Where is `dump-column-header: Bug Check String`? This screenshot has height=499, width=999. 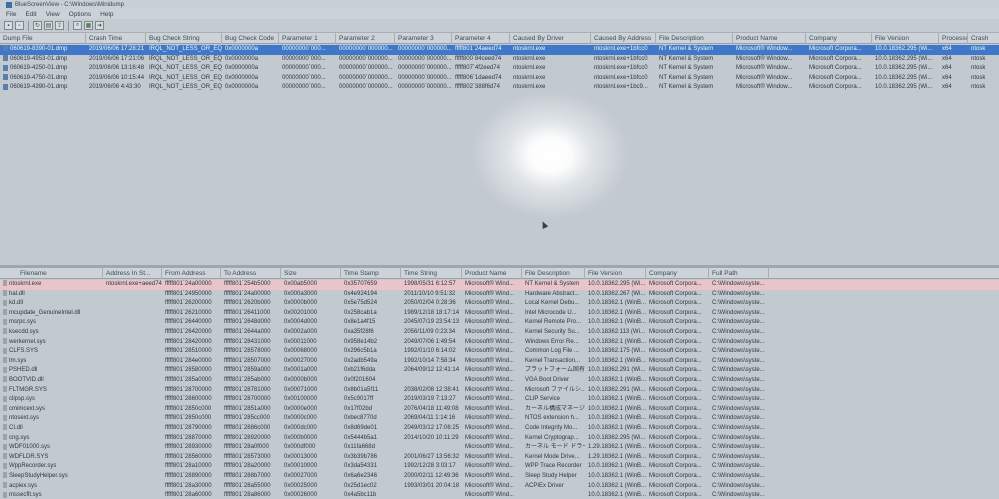 dump-column-header: Bug Check String is located at coordinates (184, 38).